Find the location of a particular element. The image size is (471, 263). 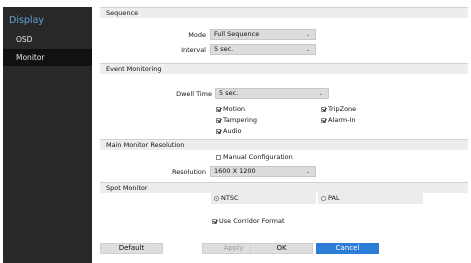

manual-configuration-label: Manual Configuration is located at coordinates (258, 157).